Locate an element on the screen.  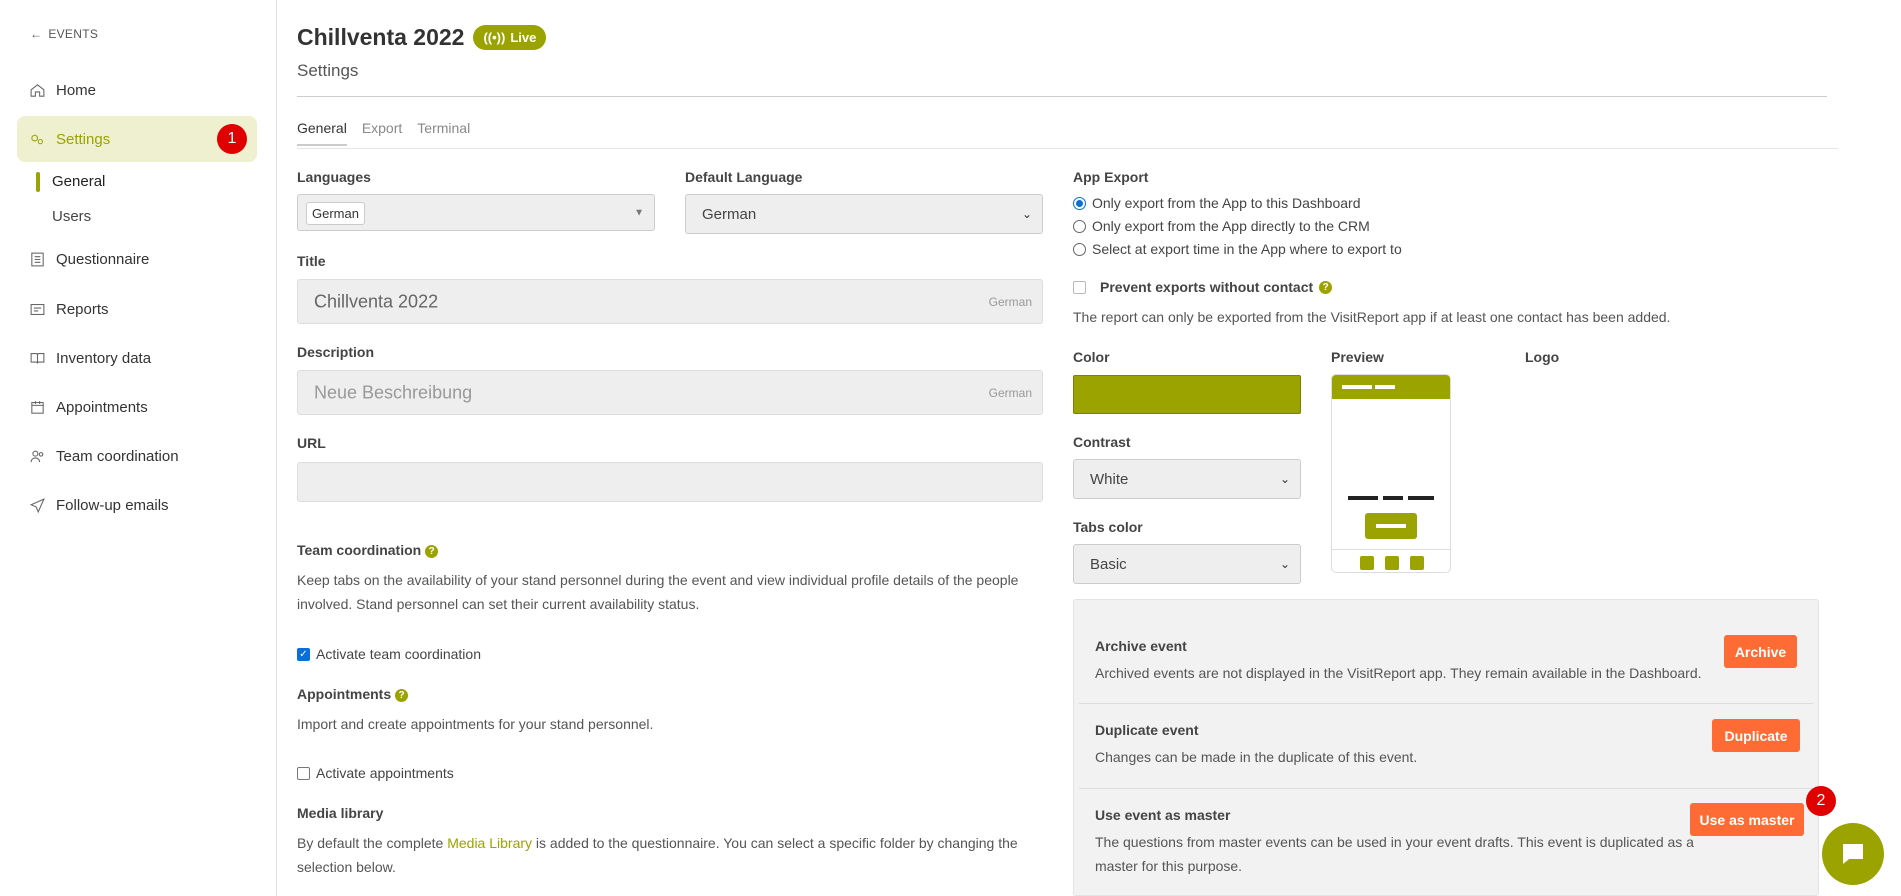
team-icon is located at coordinates (37, 456).